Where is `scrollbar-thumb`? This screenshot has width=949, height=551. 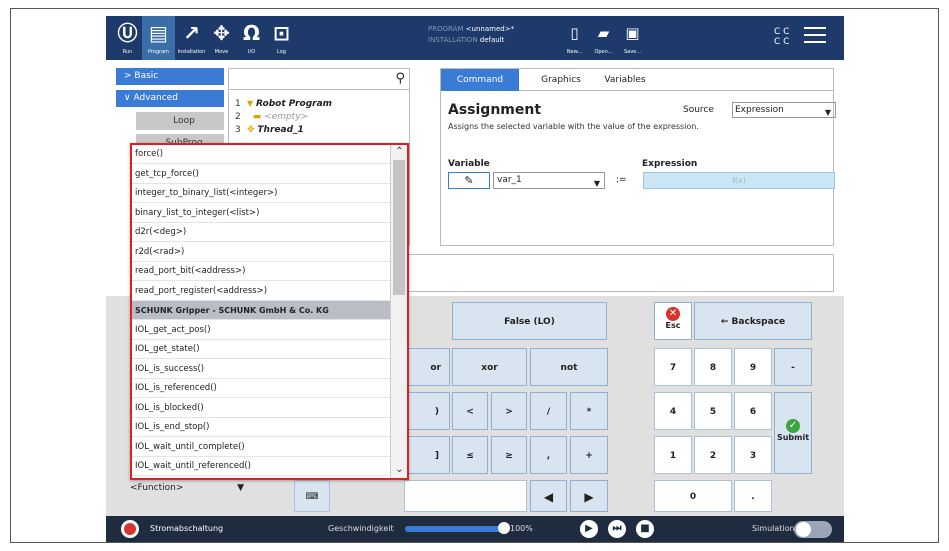 scrollbar-thumb is located at coordinates (399, 227).